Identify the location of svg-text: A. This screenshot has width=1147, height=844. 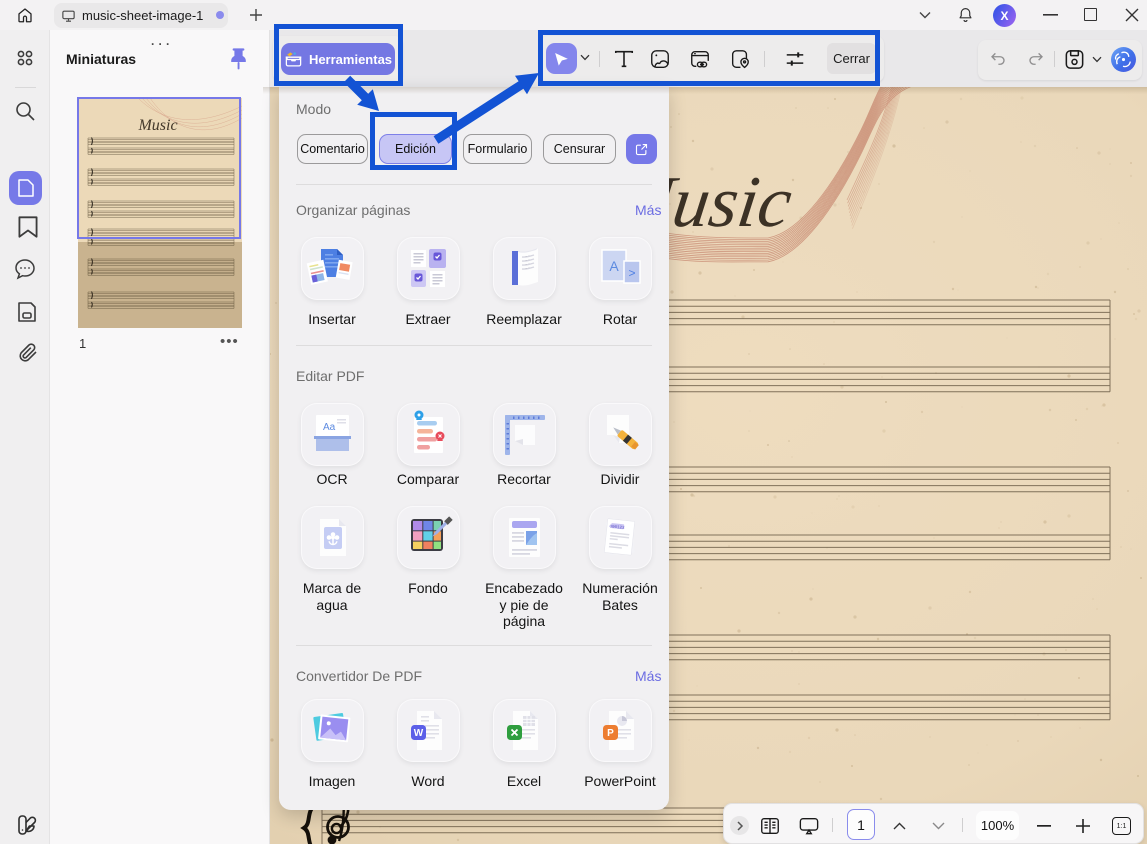
(614, 266).